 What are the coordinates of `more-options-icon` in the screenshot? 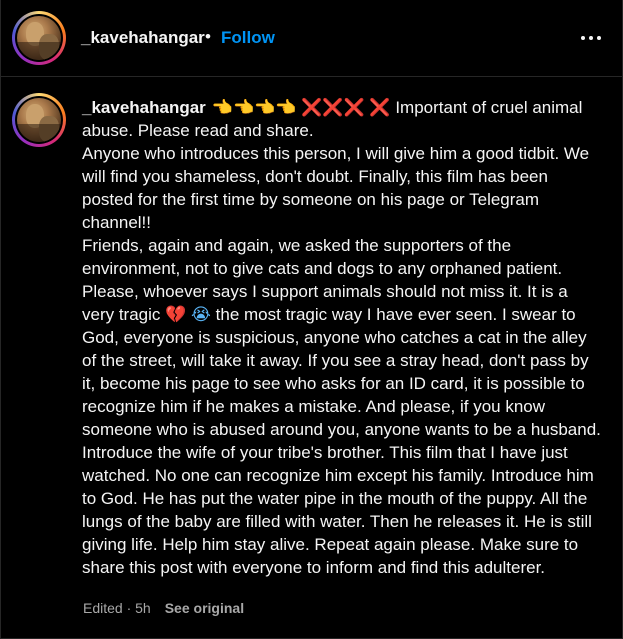 It's located at (591, 38).